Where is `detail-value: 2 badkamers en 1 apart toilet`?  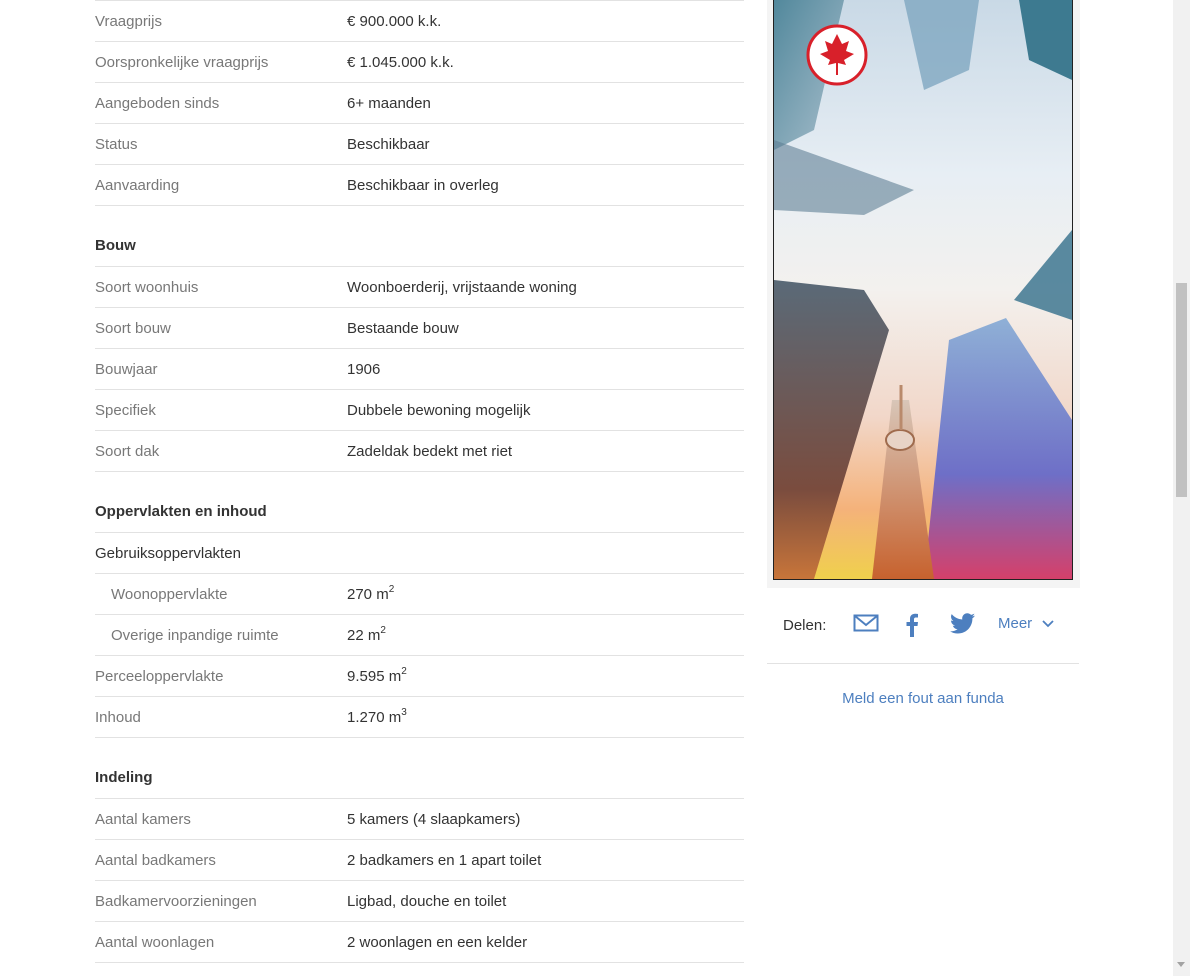 detail-value: 2 badkamers en 1 apart toilet is located at coordinates (444, 860).